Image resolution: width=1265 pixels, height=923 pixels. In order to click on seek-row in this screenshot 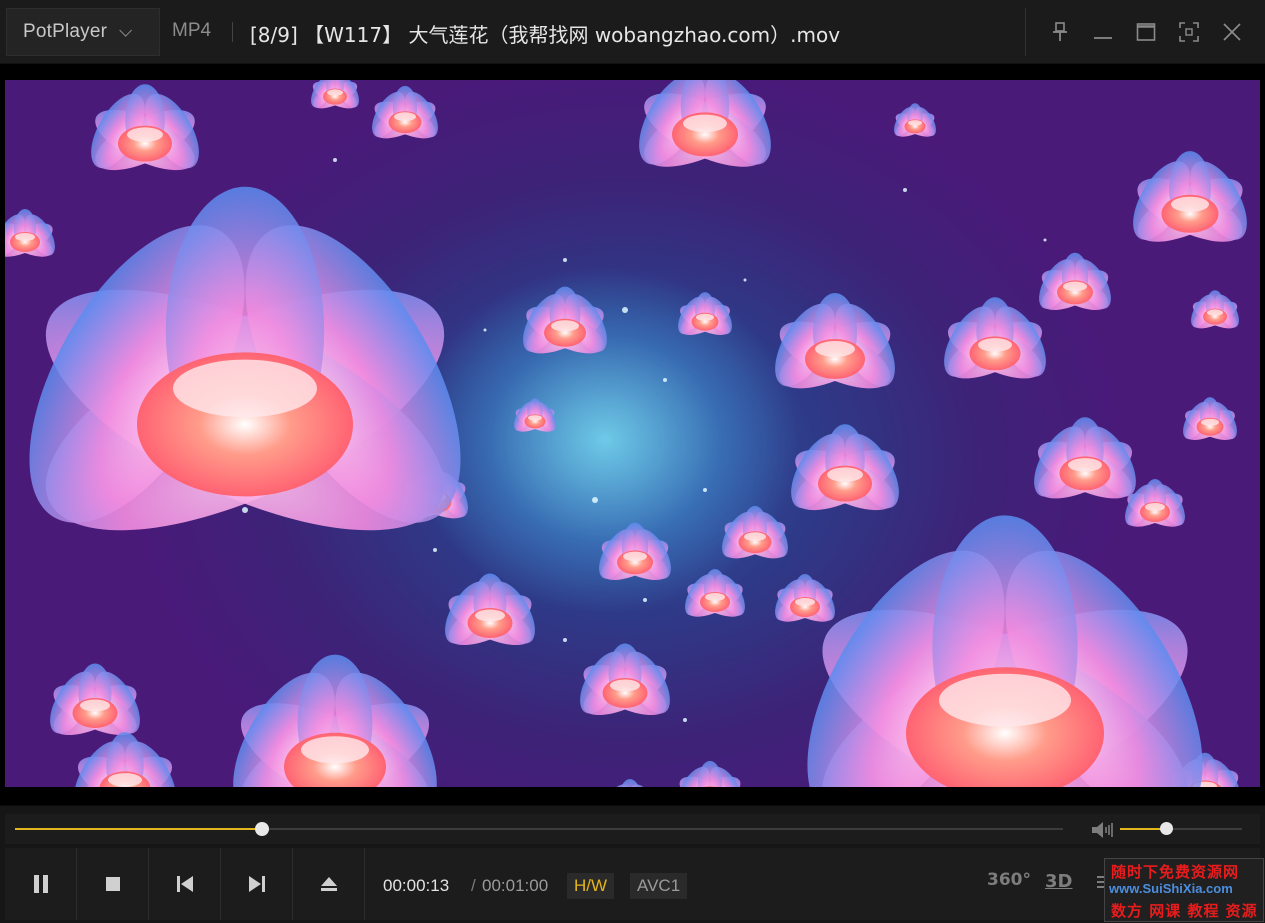, I will do `click(632, 829)`.